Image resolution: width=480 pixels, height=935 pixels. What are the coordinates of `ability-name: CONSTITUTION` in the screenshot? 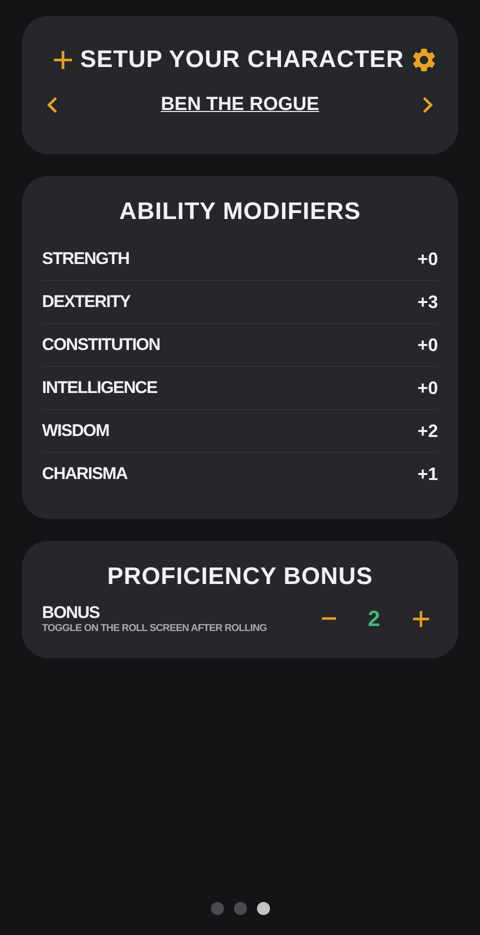 It's located at (101, 345).